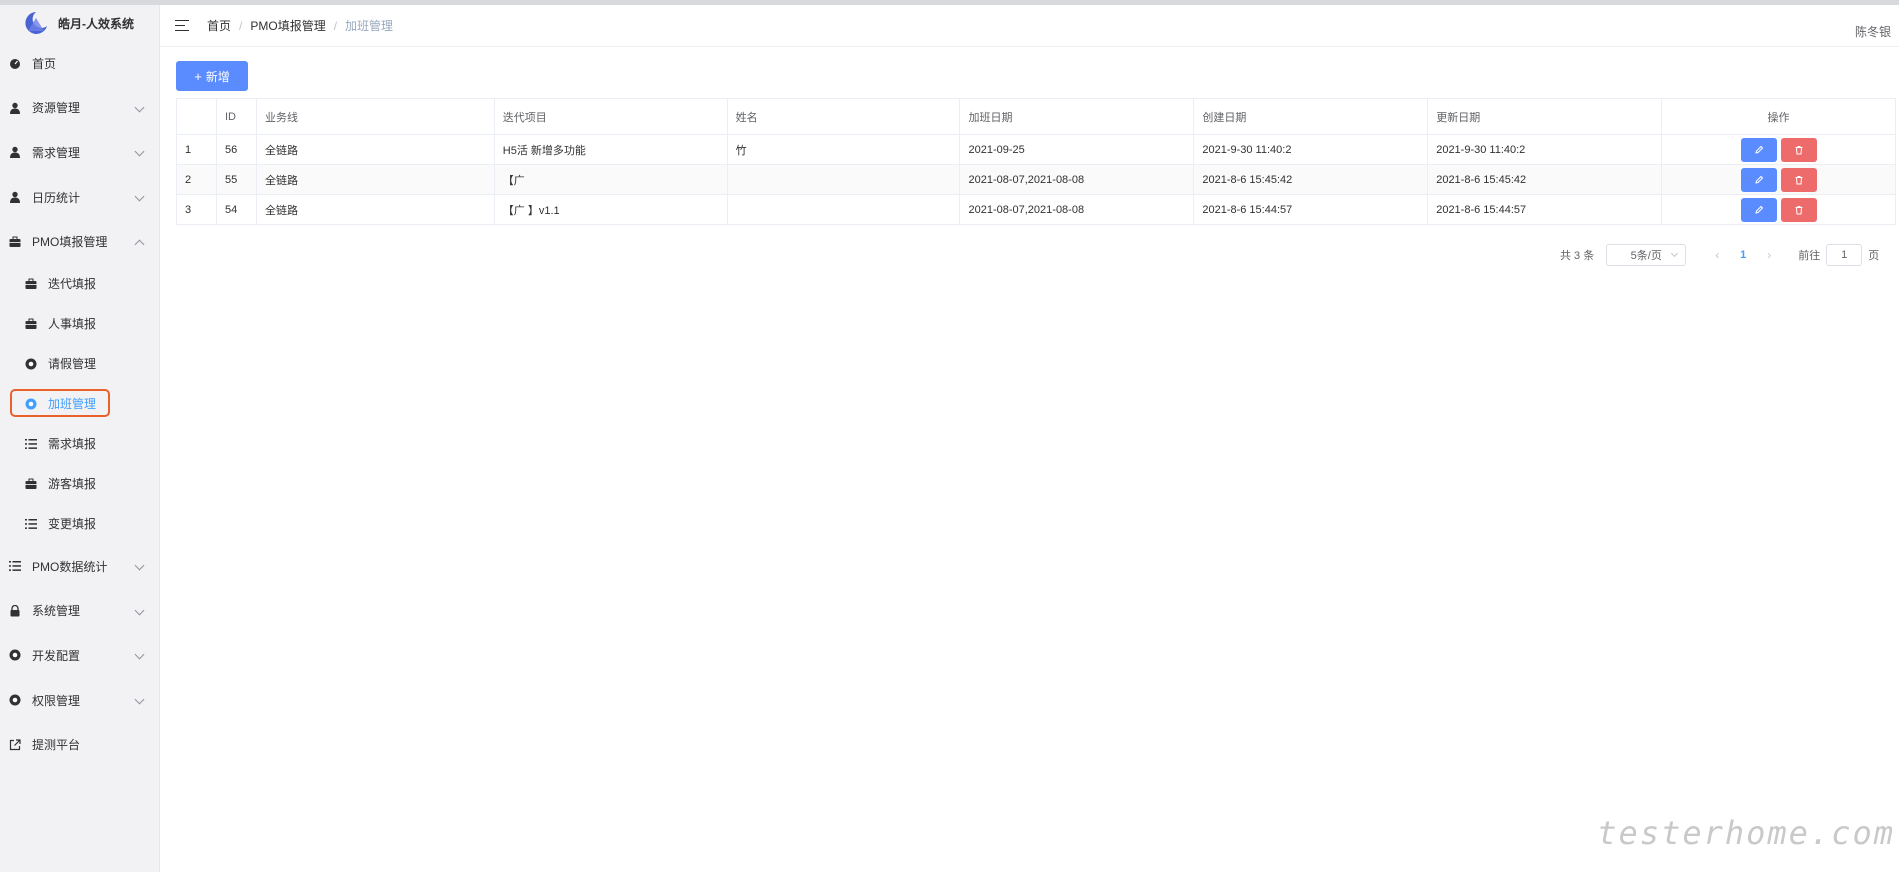 The image size is (1899, 872). Describe the element at coordinates (1717, 255) in the screenshot. I see `prev-page-button: ‹` at that location.